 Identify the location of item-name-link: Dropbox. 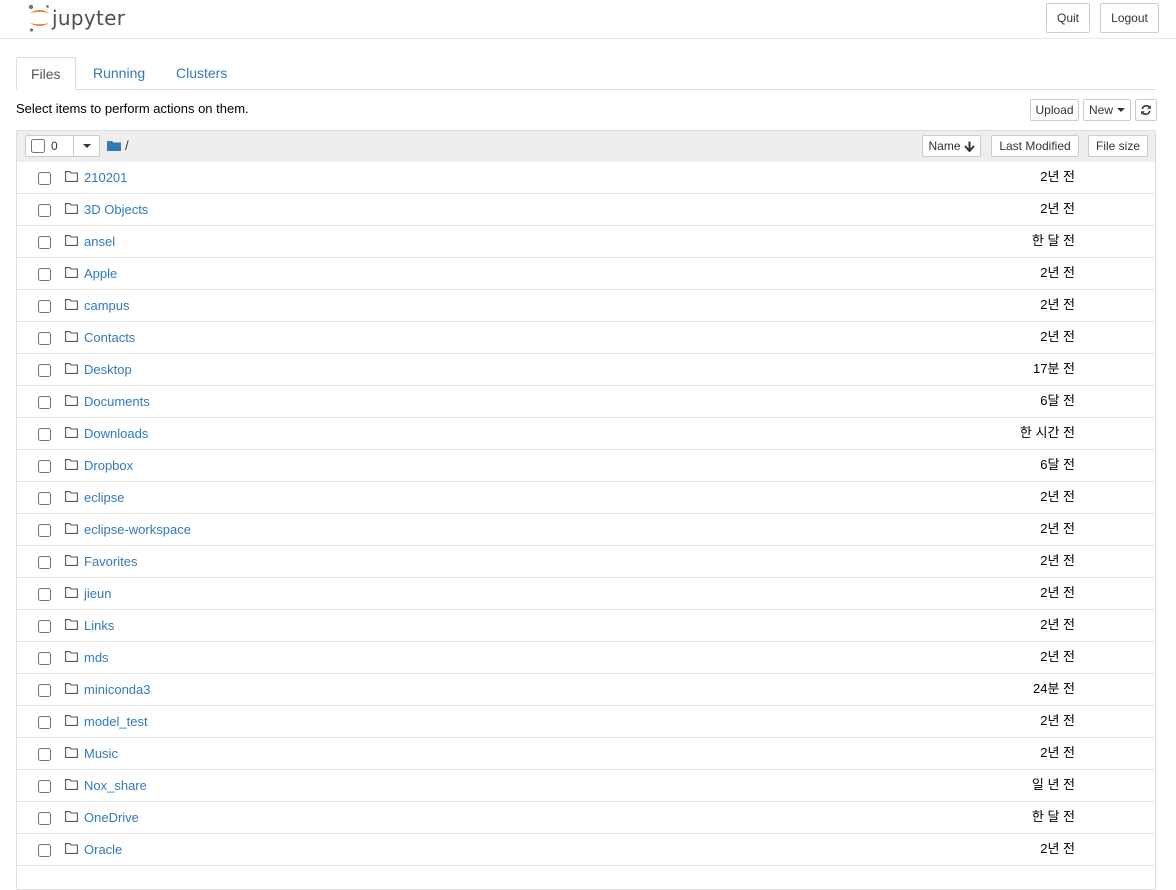
(108, 466).